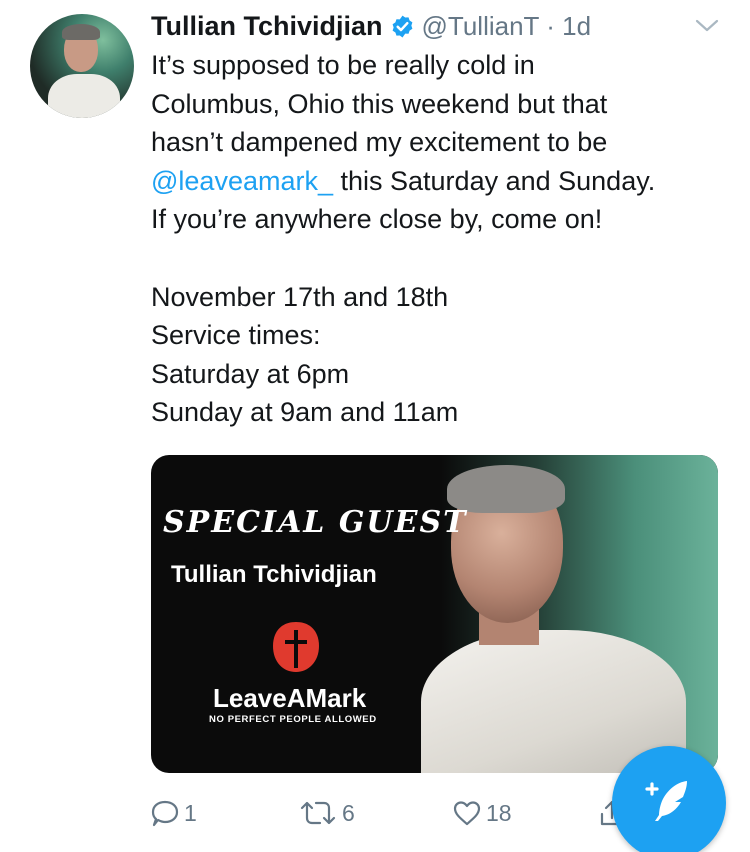 The width and height of the screenshot is (750, 852). I want to click on tweet-line: If you’re anywhere close by, come on!, so click(377, 219).